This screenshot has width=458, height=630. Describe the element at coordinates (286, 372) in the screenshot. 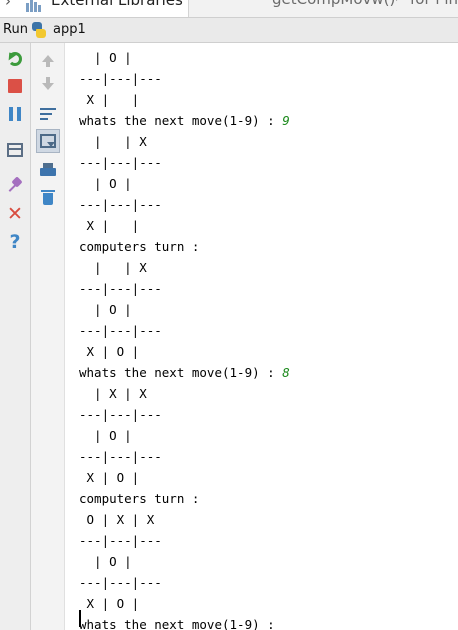

I see `user-input-value: 8` at that location.